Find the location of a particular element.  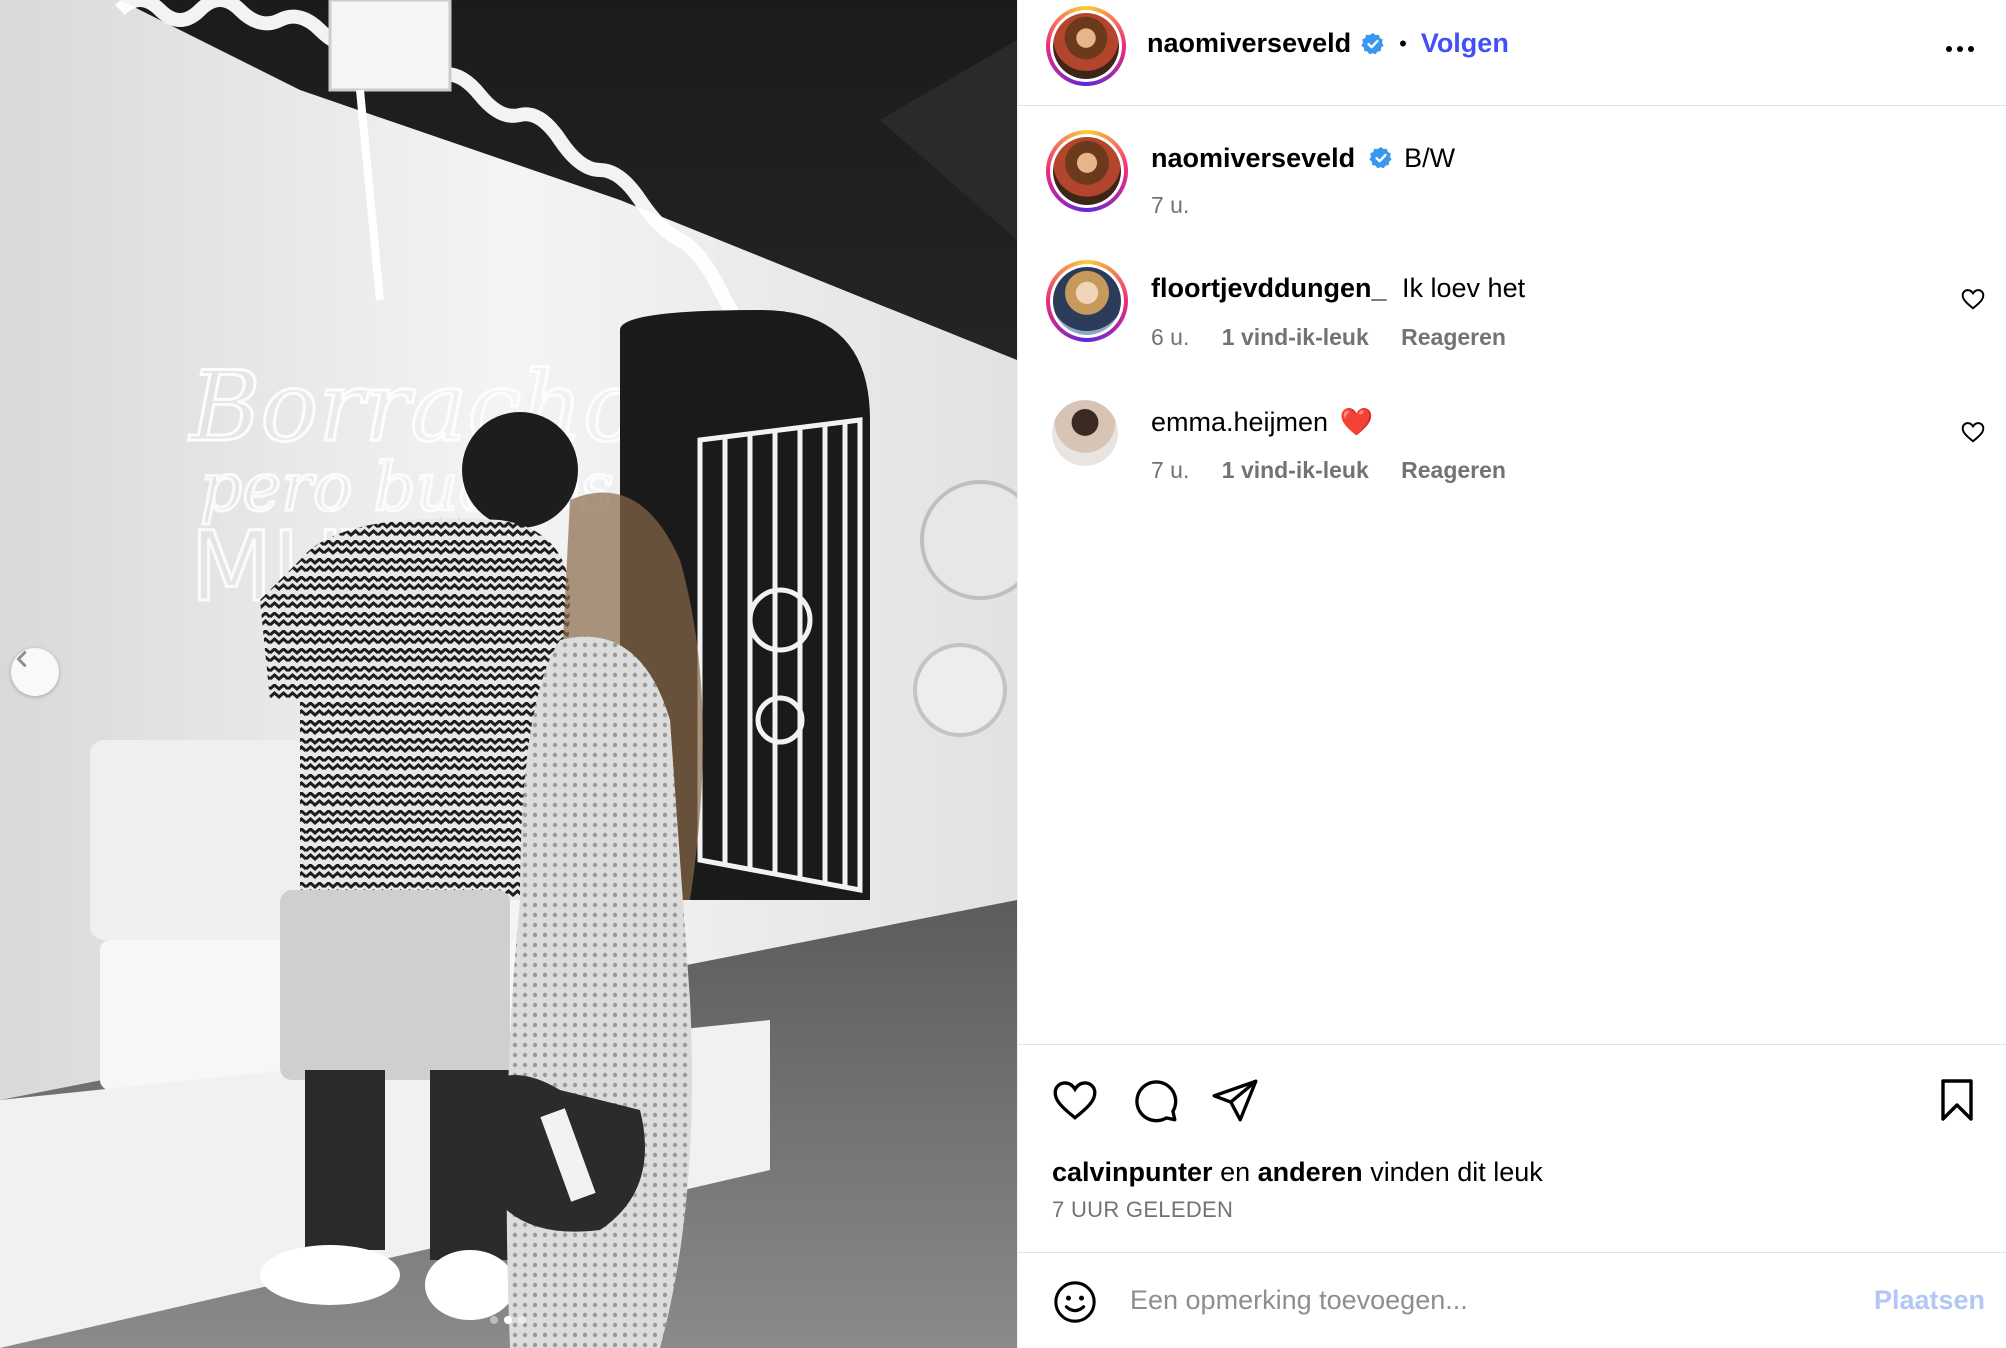

comment-meta: 6 u. 1 vind-ik-leuk Reageren is located at coordinates (1328, 337).